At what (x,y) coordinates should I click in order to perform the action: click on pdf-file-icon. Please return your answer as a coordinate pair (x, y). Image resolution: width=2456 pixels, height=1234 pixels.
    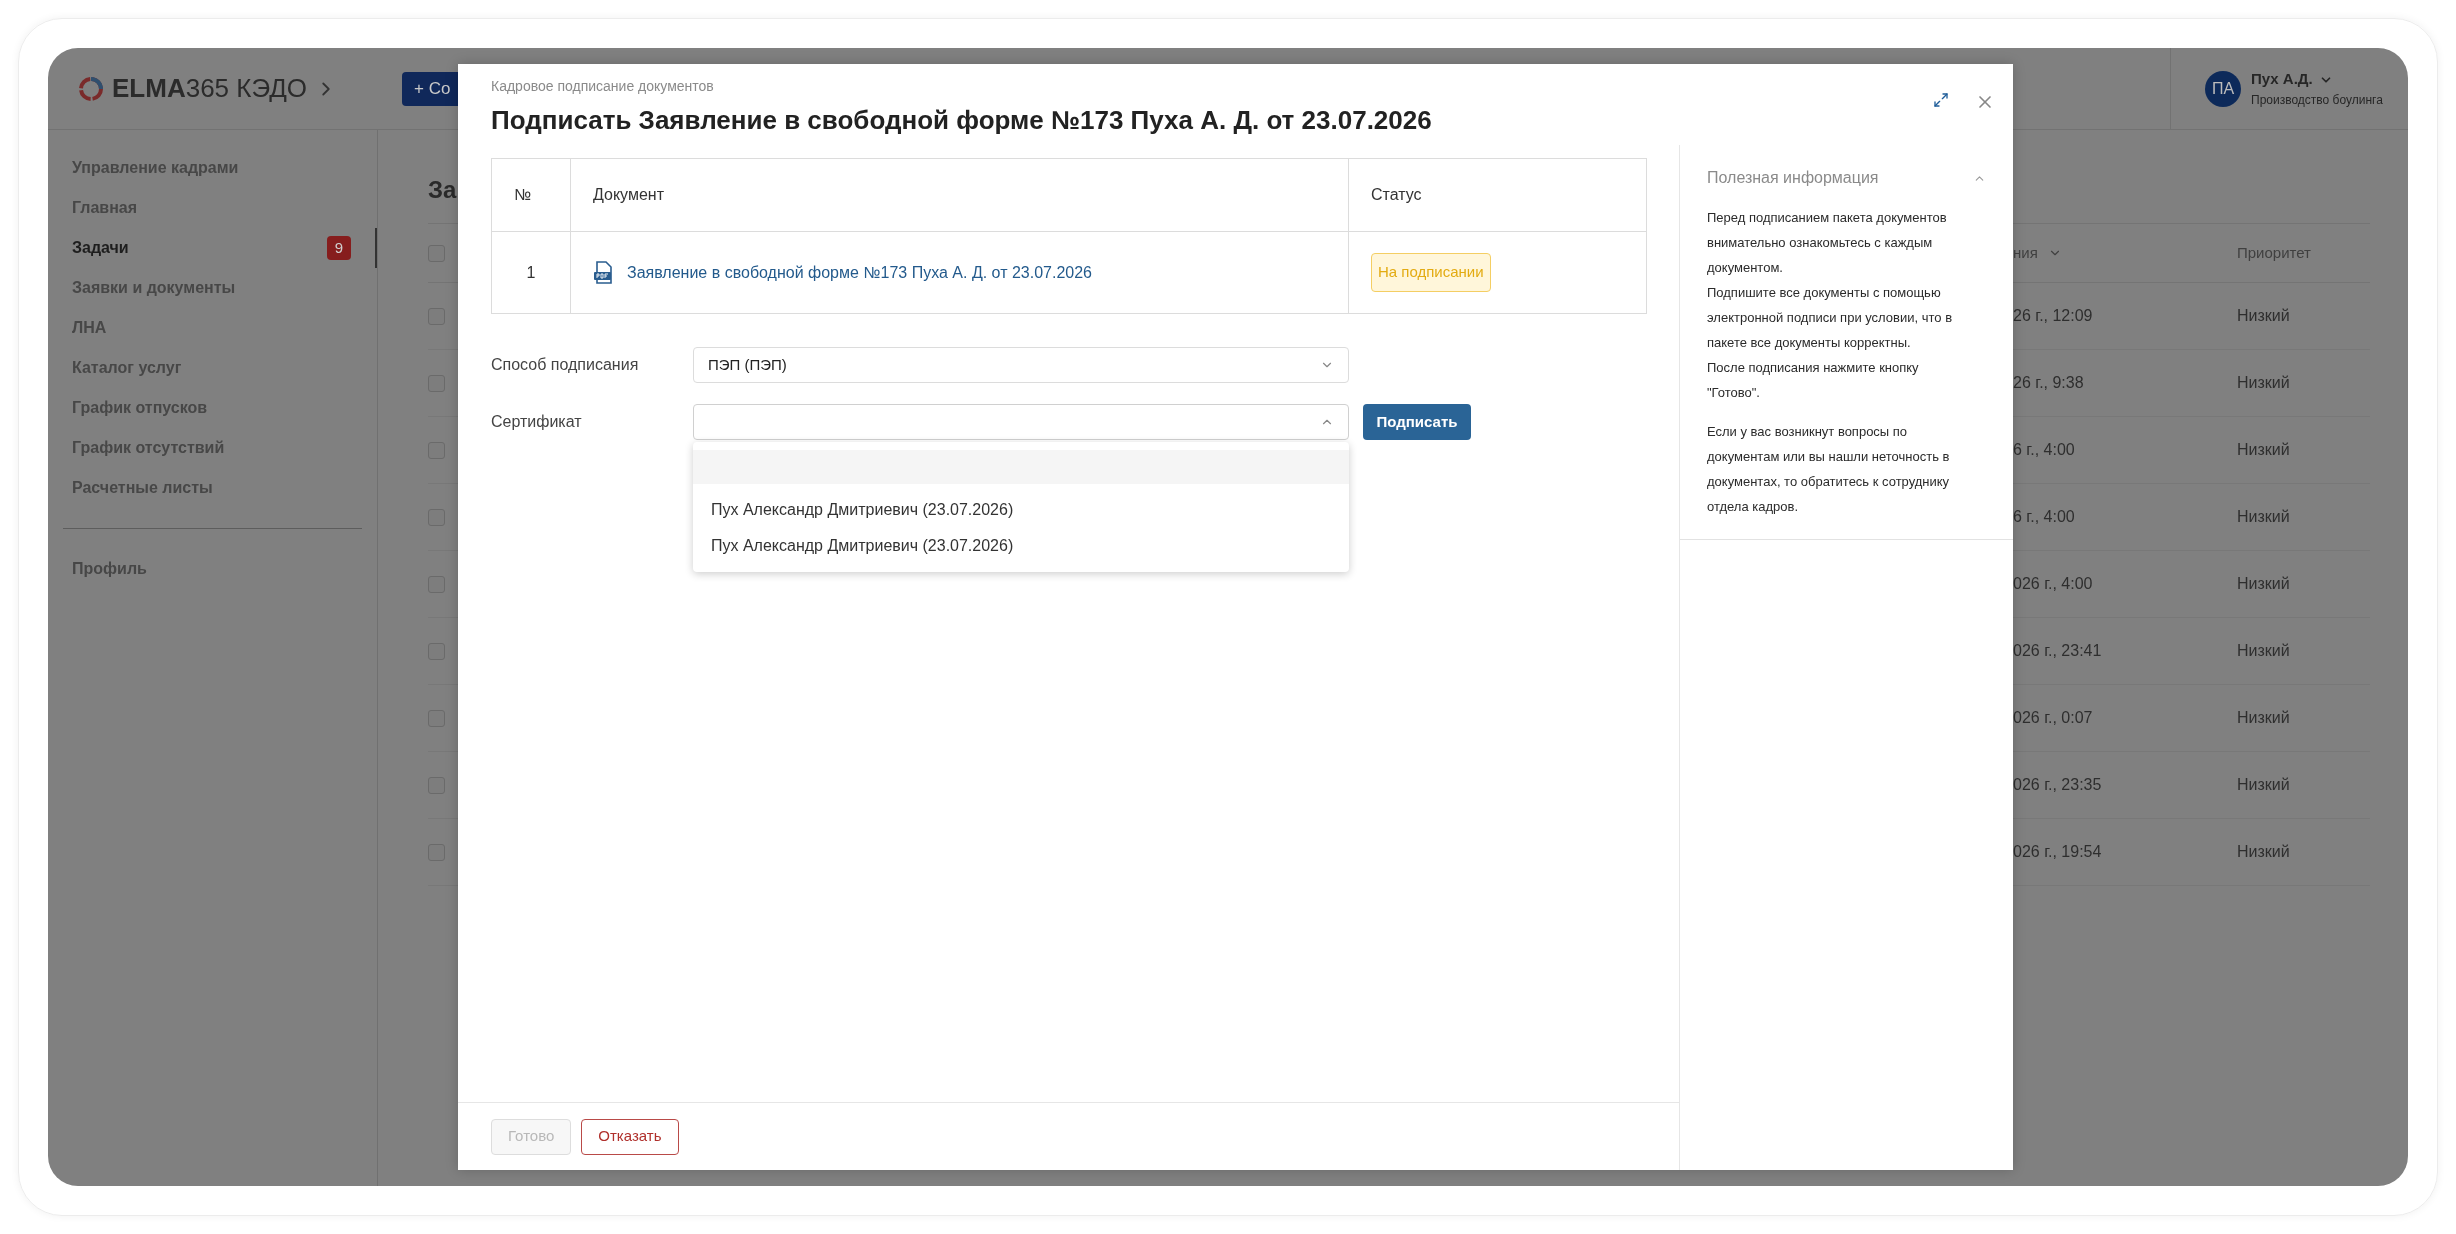
    Looking at the image, I should click on (604, 272).